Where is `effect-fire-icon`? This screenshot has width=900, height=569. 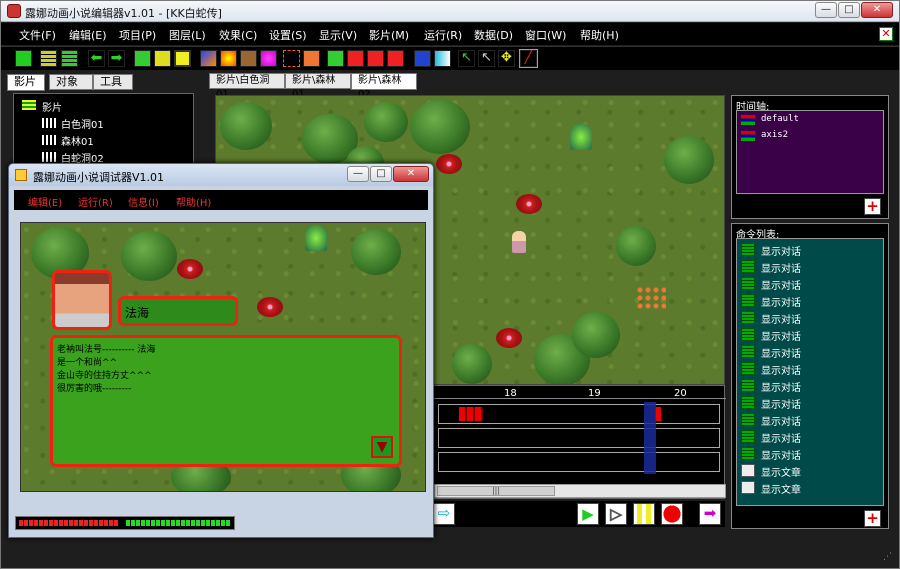
effect-fire-icon is located at coordinates (228, 58).